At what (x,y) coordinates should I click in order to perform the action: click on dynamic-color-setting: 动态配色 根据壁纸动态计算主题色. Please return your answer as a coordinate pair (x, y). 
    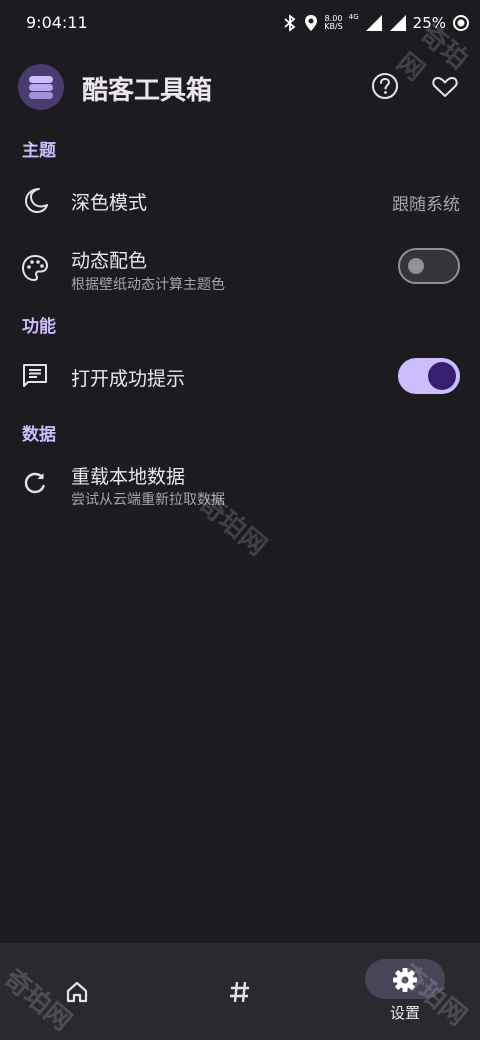
    Looking at the image, I should click on (240, 270).